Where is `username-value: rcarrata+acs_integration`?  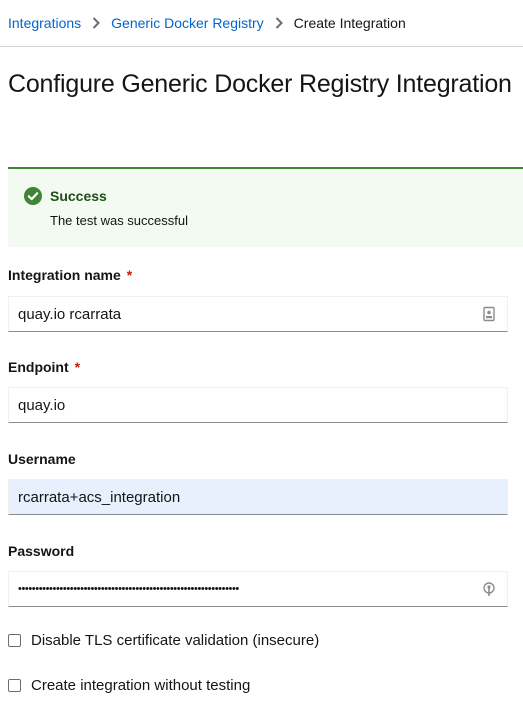 username-value: rcarrata+acs_integration is located at coordinates (99, 497).